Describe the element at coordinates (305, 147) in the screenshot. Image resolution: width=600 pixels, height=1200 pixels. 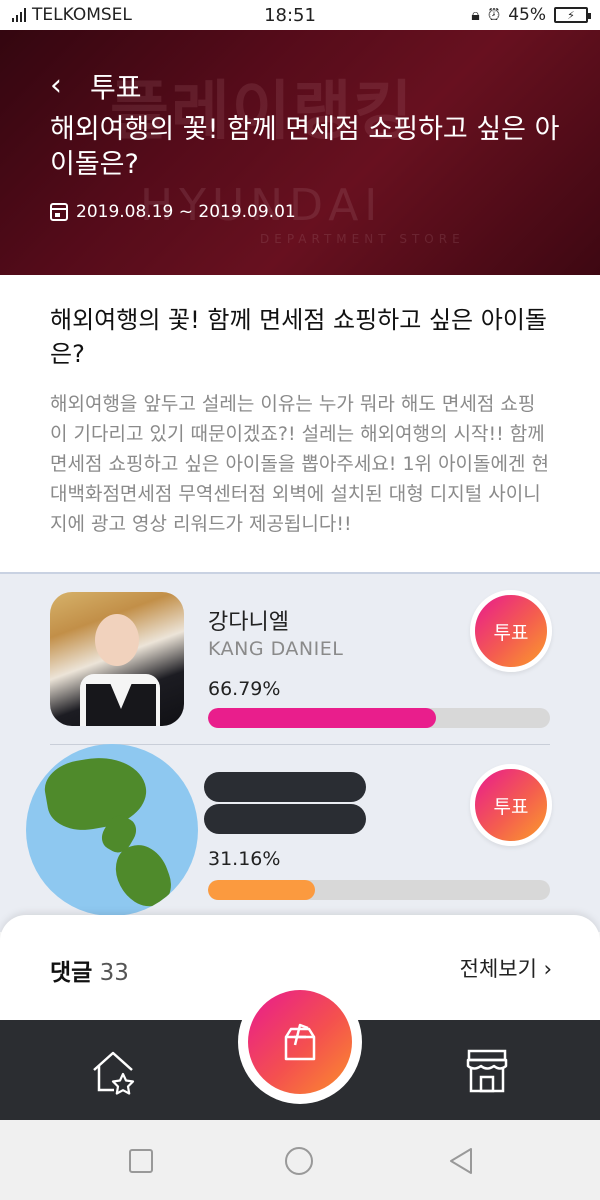
I see `page-title: 해외여행의 꽃! 함께 면세점 쇼핑하고 싶은 아이돌은?` at that location.